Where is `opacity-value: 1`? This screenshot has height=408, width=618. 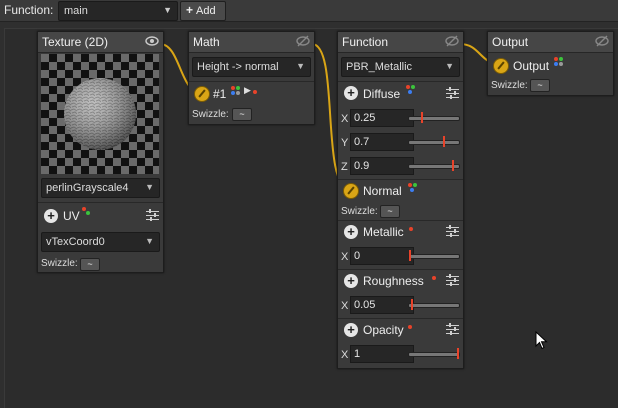
opacity-value: 1 is located at coordinates (357, 354).